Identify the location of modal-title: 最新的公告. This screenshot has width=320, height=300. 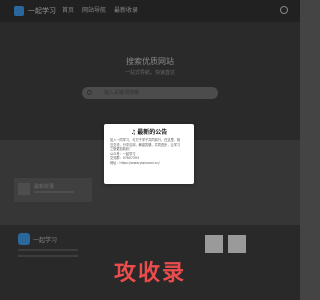
(152, 132).